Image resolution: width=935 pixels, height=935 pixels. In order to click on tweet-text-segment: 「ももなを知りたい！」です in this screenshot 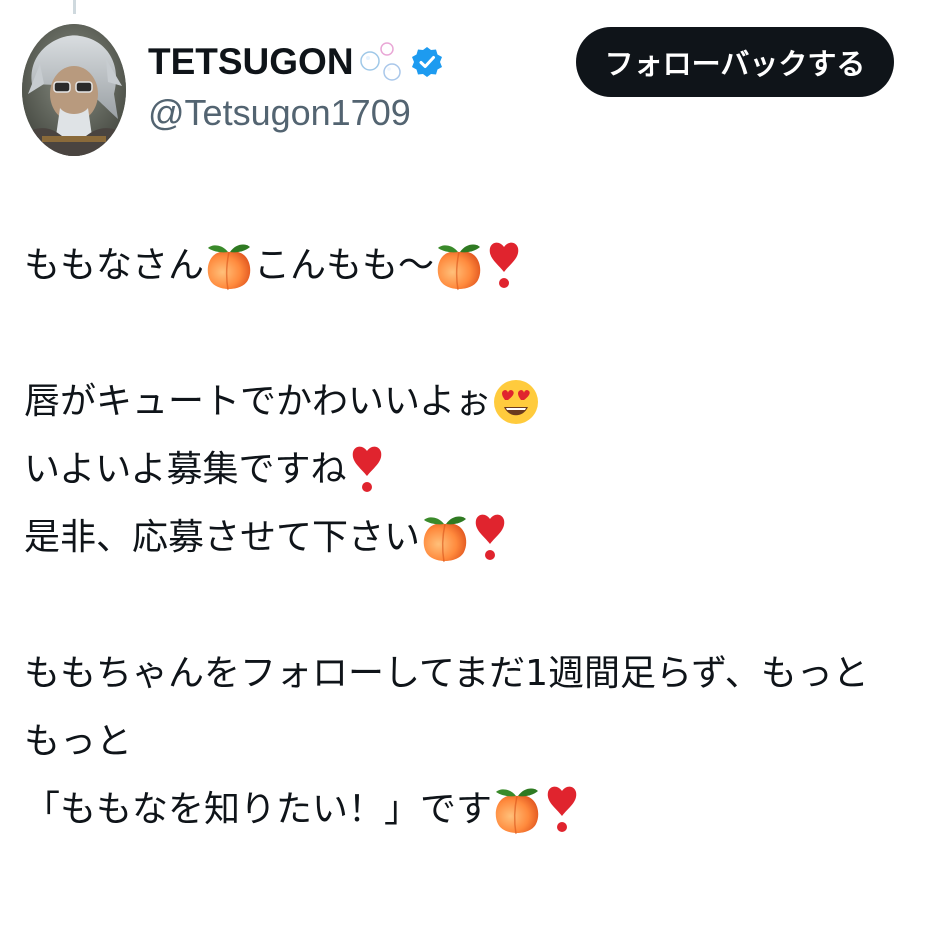, I will do `click(258, 809)`.